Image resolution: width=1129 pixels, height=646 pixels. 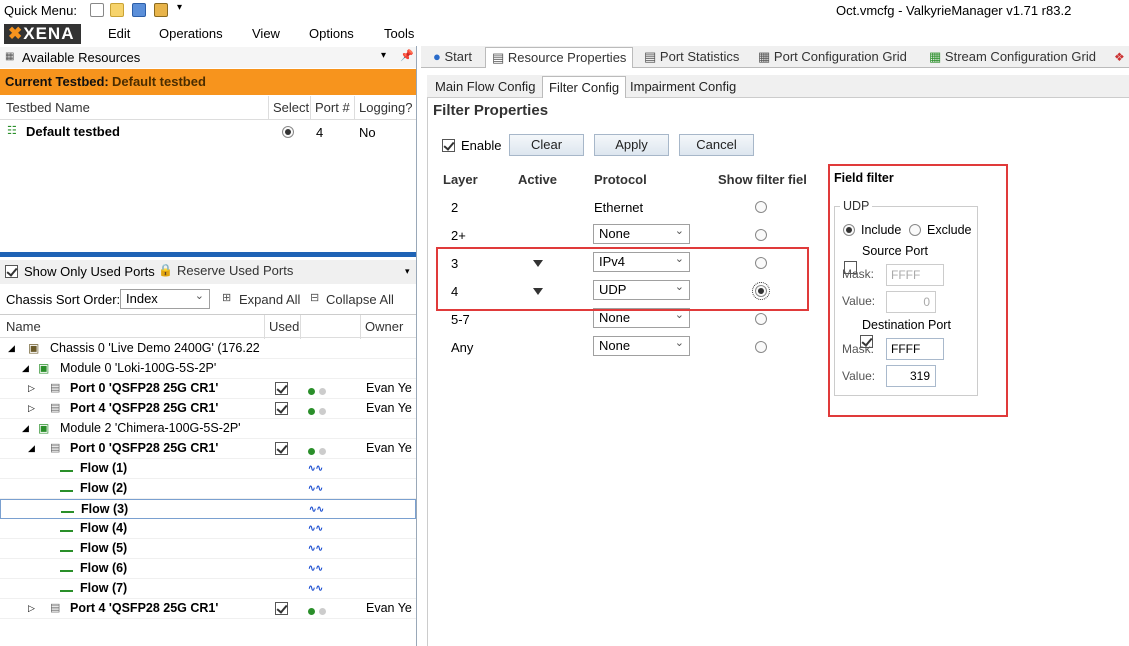 What do you see at coordinates (208, 549) in the screenshot?
I see `tree-row: Flow (5) ∿∿` at bounding box center [208, 549].